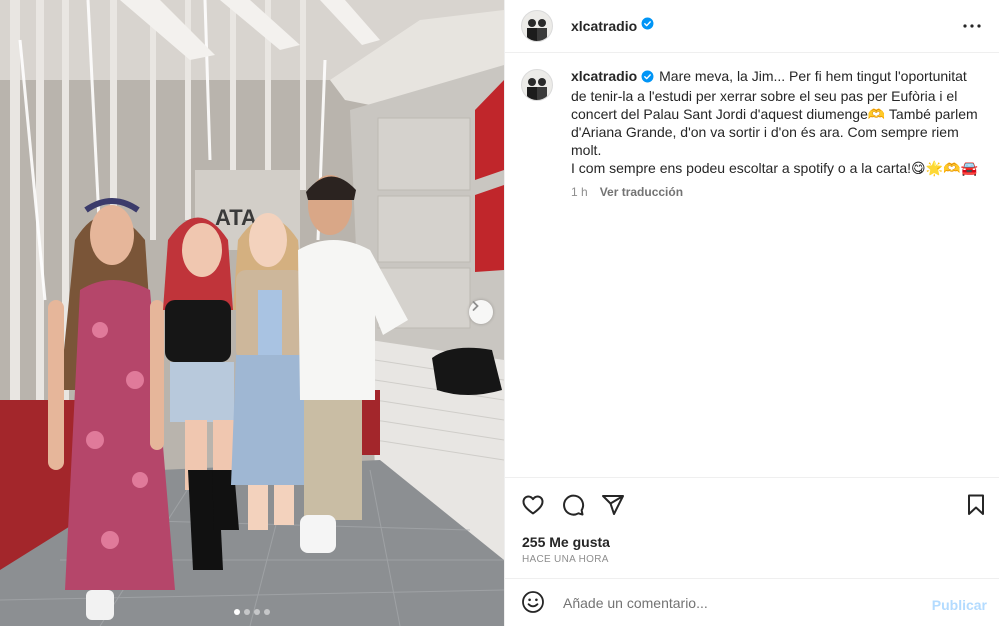 The image size is (999, 626). What do you see at coordinates (641, 192) in the screenshot?
I see `translate-link: Ver traducción` at bounding box center [641, 192].